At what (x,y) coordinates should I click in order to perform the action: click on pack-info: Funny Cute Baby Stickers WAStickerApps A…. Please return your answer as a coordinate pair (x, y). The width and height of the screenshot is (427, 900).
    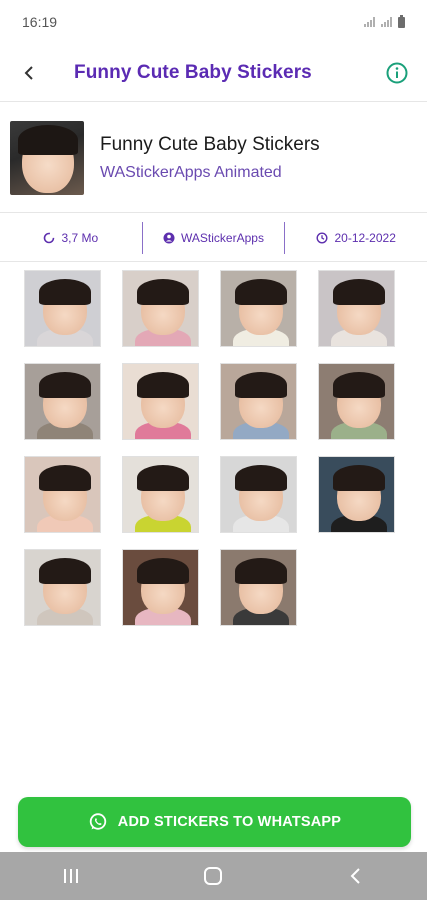
    Looking at the image, I should click on (210, 158).